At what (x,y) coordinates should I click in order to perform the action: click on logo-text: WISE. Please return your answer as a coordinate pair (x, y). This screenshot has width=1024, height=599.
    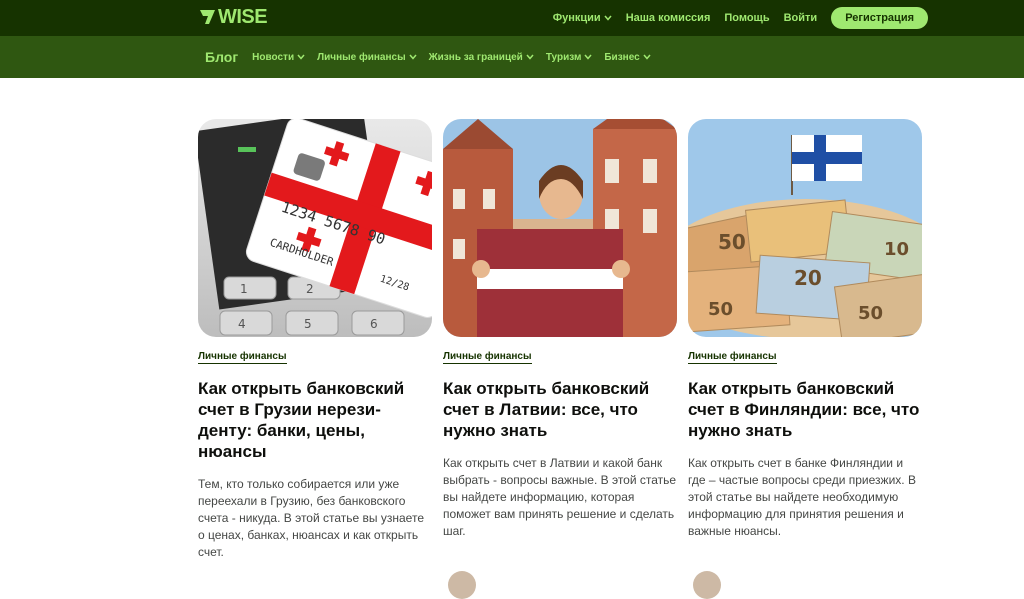
    Looking at the image, I should click on (243, 16).